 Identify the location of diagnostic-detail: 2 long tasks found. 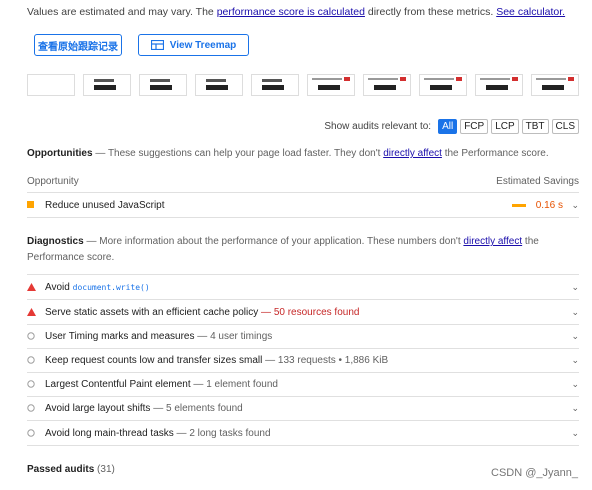
(230, 433).